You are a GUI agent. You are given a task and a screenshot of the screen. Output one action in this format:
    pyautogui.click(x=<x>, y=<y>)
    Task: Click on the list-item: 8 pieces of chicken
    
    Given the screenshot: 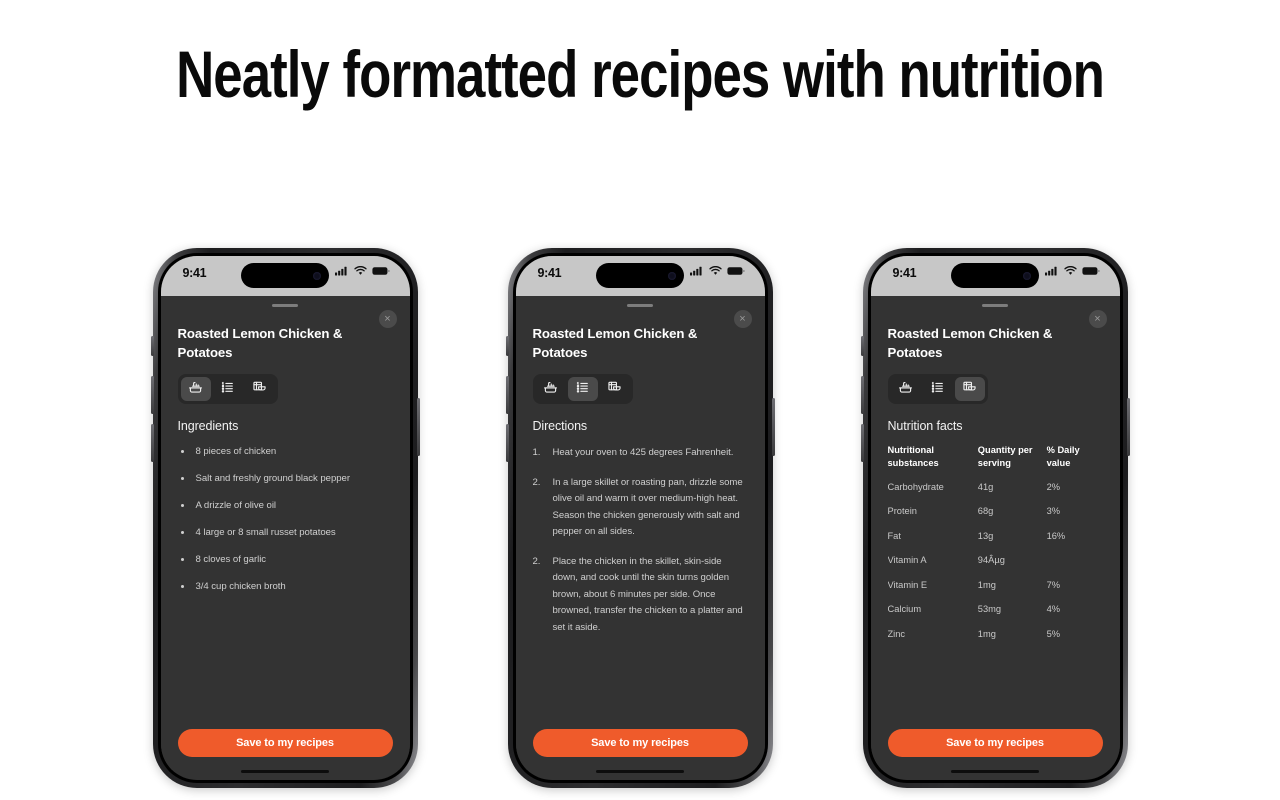 What is the action you would take?
    pyautogui.click(x=293, y=452)
    